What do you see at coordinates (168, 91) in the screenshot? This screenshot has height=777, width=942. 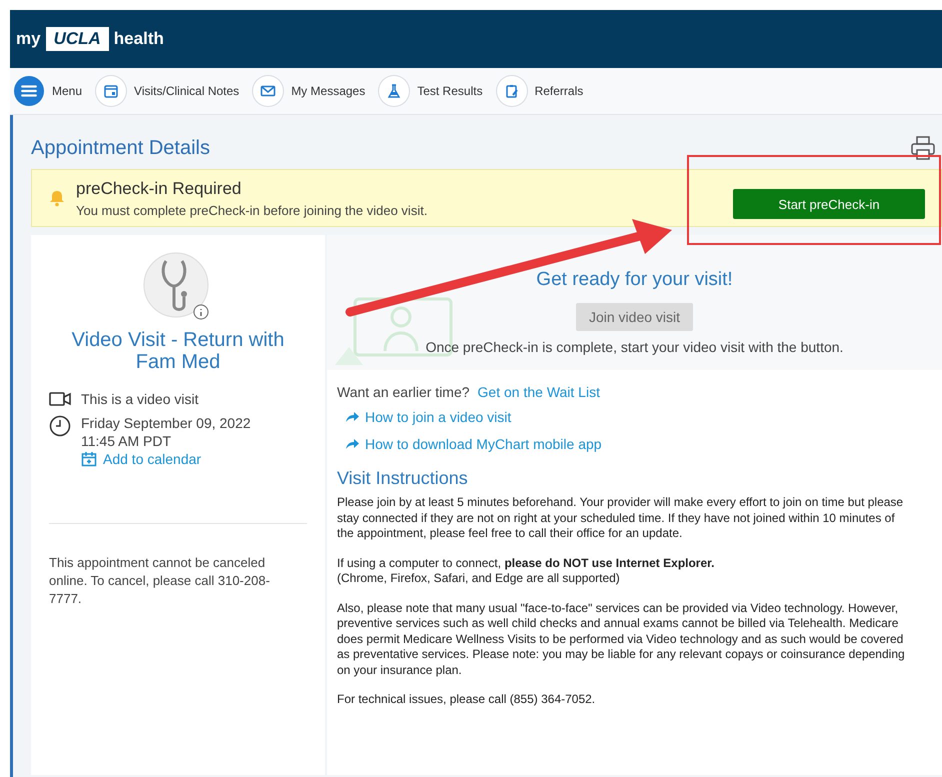 I see `nav-item: Visits/Clinical Notes` at bounding box center [168, 91].